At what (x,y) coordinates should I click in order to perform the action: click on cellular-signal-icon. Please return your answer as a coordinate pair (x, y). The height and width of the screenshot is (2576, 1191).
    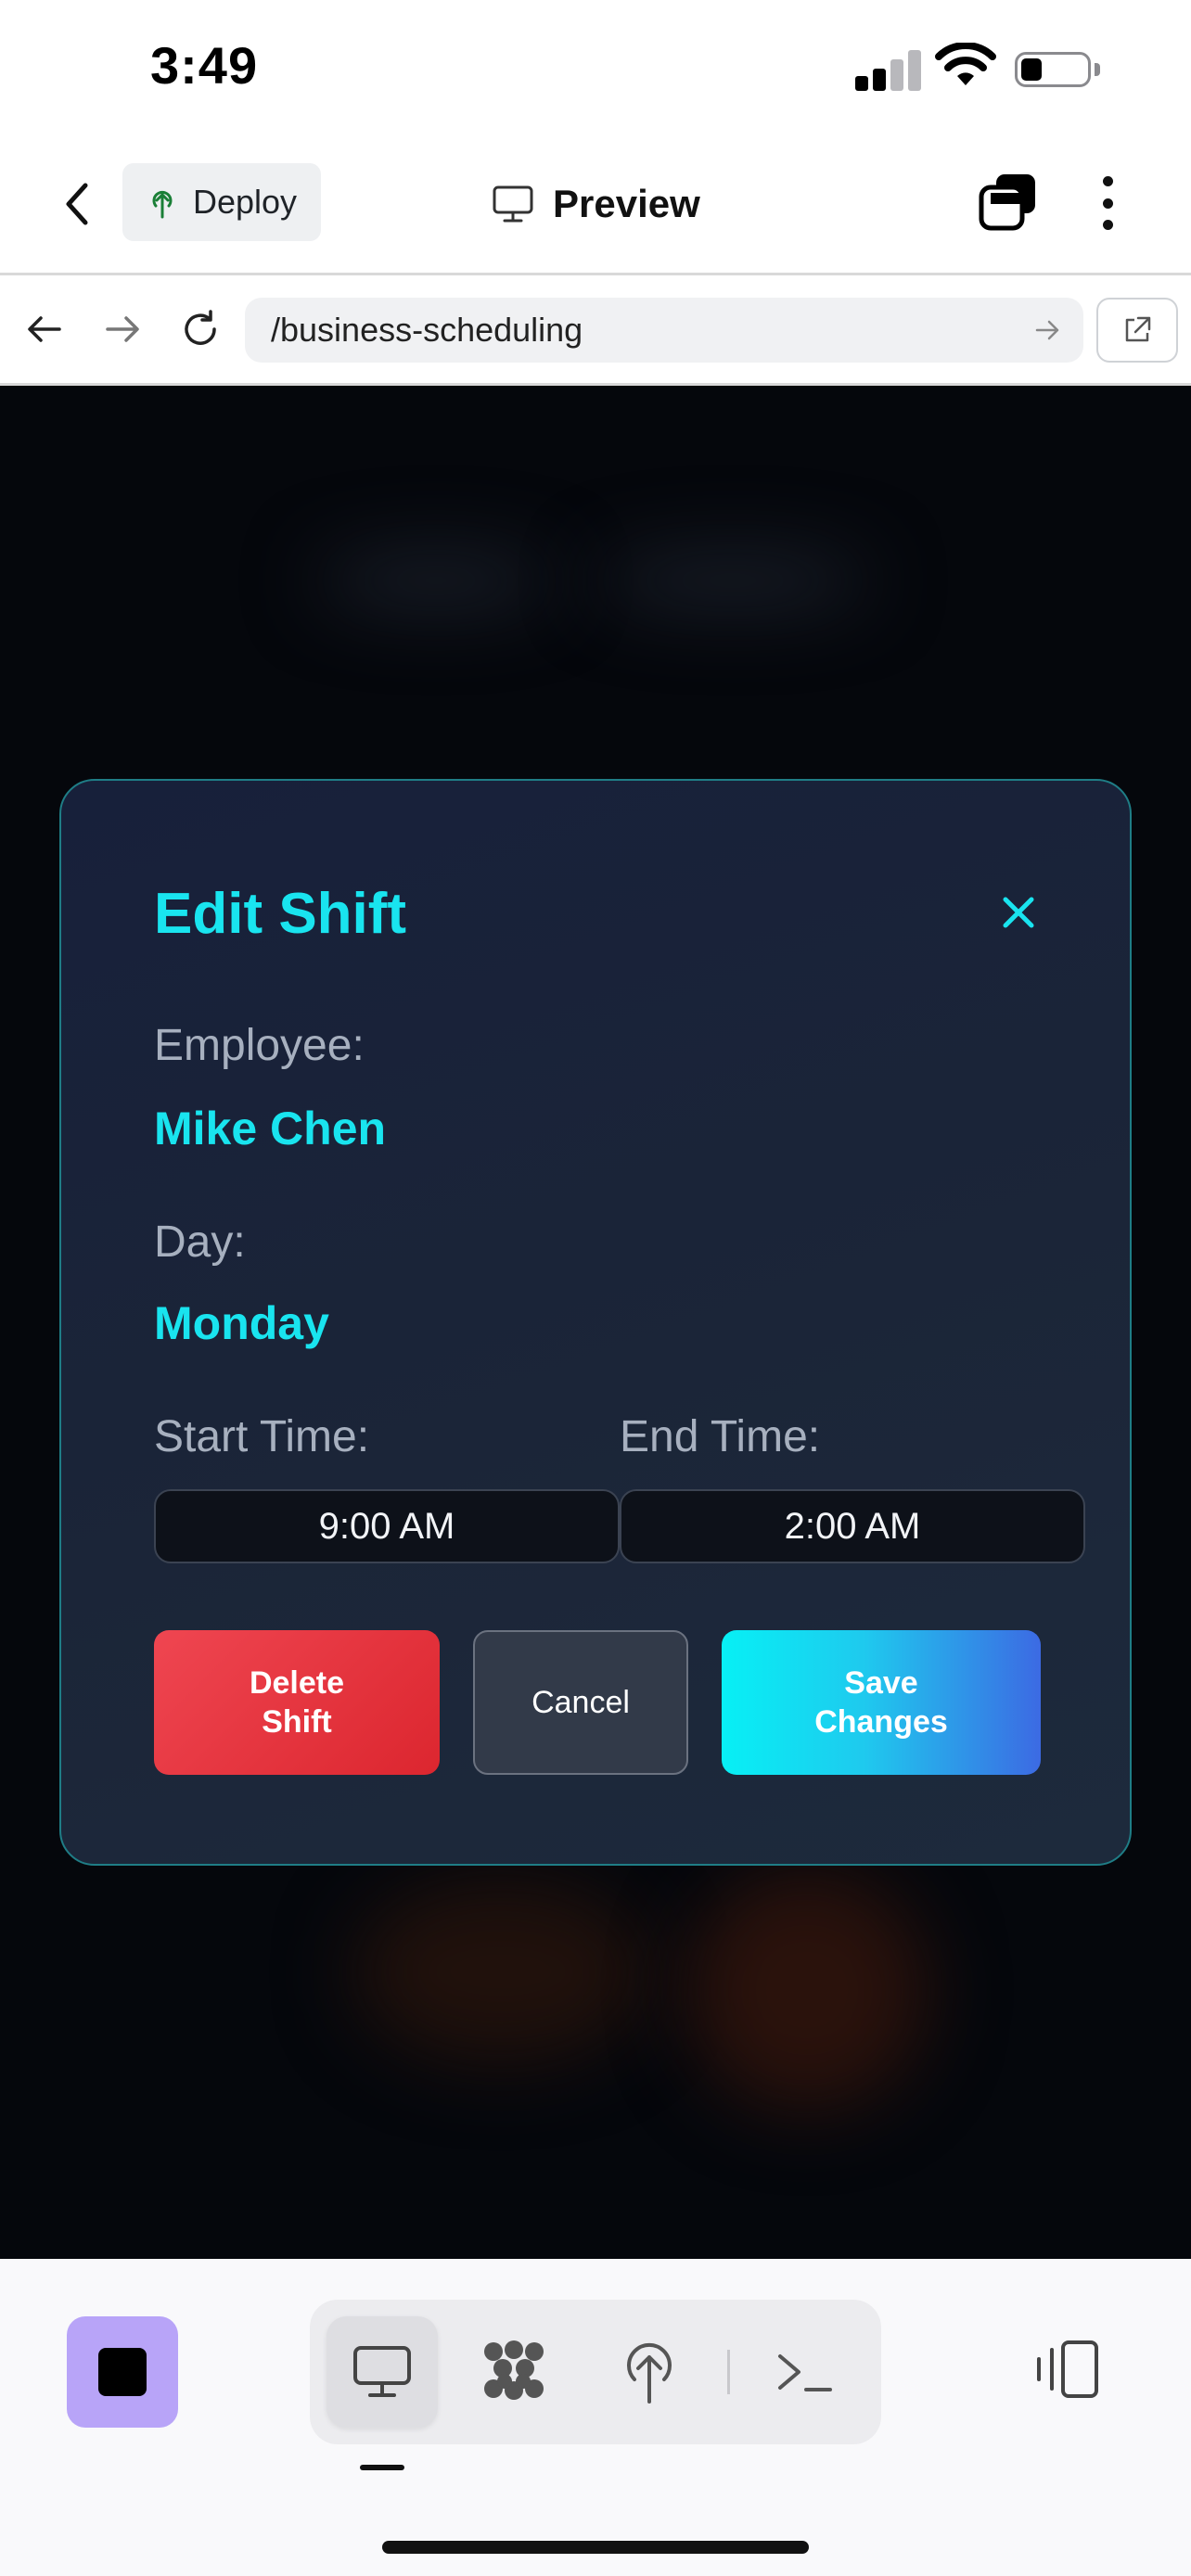
    Looking at the image, I should click on (888, 69).